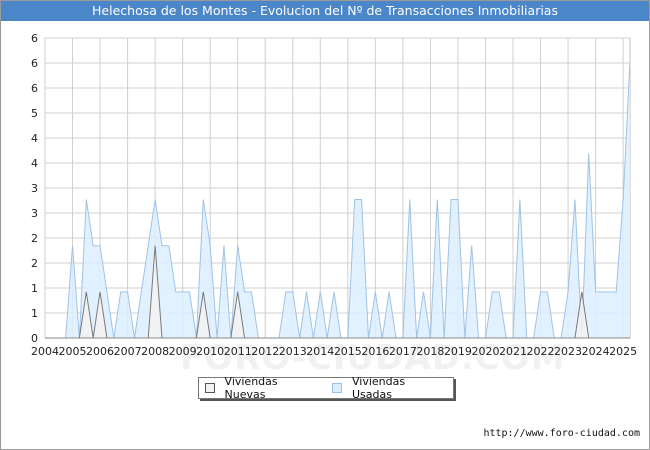  What do you see at coordinates (320, 351) in the screenshot?
I see `x-tick-label: 2014` at bounding box center [320, 351].